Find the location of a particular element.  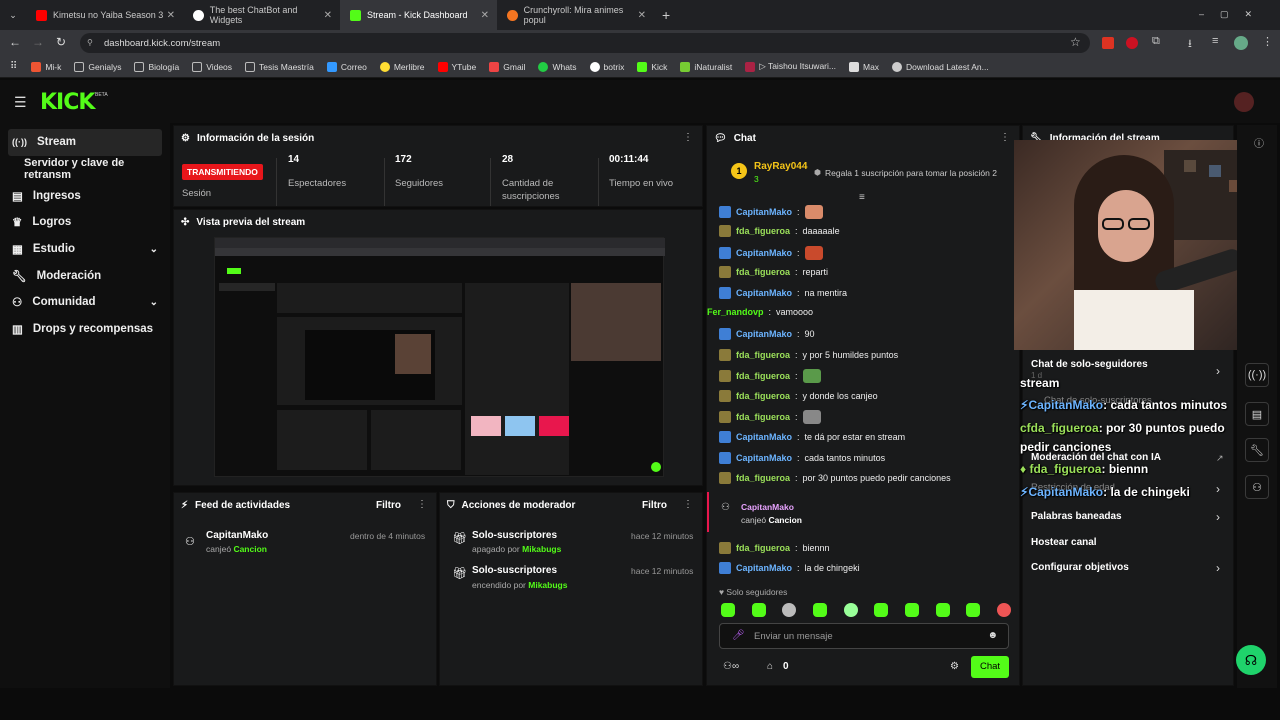

window-controls: –▢✕ is located at coordinates (1233, 14).